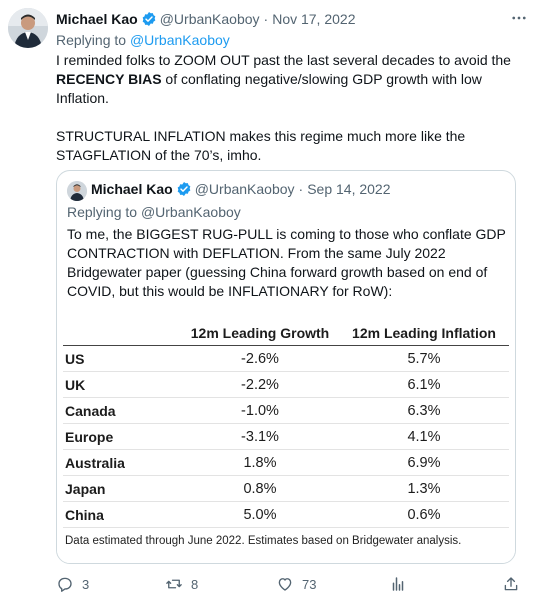 This screenshot has height=599, width=536. What do you see at coordinates (180, 40) in the screenshot?
I see `replying-to-link: @UrbanKaoboy` at bounding box center [180, 40].